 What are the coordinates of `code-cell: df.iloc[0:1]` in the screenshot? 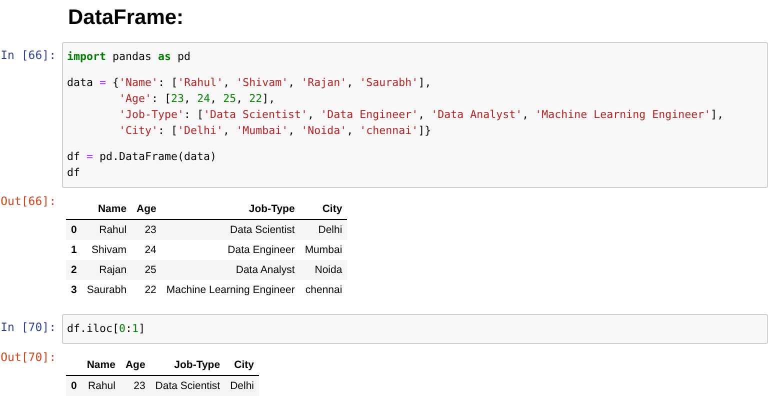 It's located at (415, 329).